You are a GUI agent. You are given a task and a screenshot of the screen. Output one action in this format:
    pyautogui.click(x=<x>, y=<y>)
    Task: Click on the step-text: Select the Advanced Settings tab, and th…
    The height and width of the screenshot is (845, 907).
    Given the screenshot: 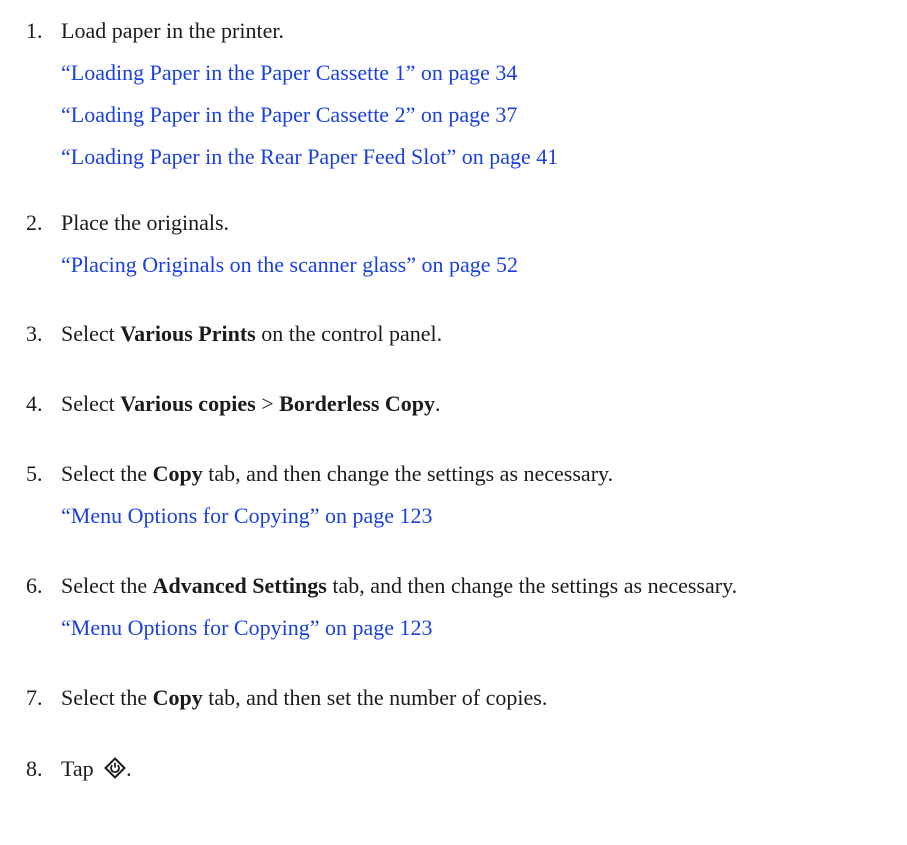 What is the action you would take?
    pyautogui.click(x=399, y=586)
    